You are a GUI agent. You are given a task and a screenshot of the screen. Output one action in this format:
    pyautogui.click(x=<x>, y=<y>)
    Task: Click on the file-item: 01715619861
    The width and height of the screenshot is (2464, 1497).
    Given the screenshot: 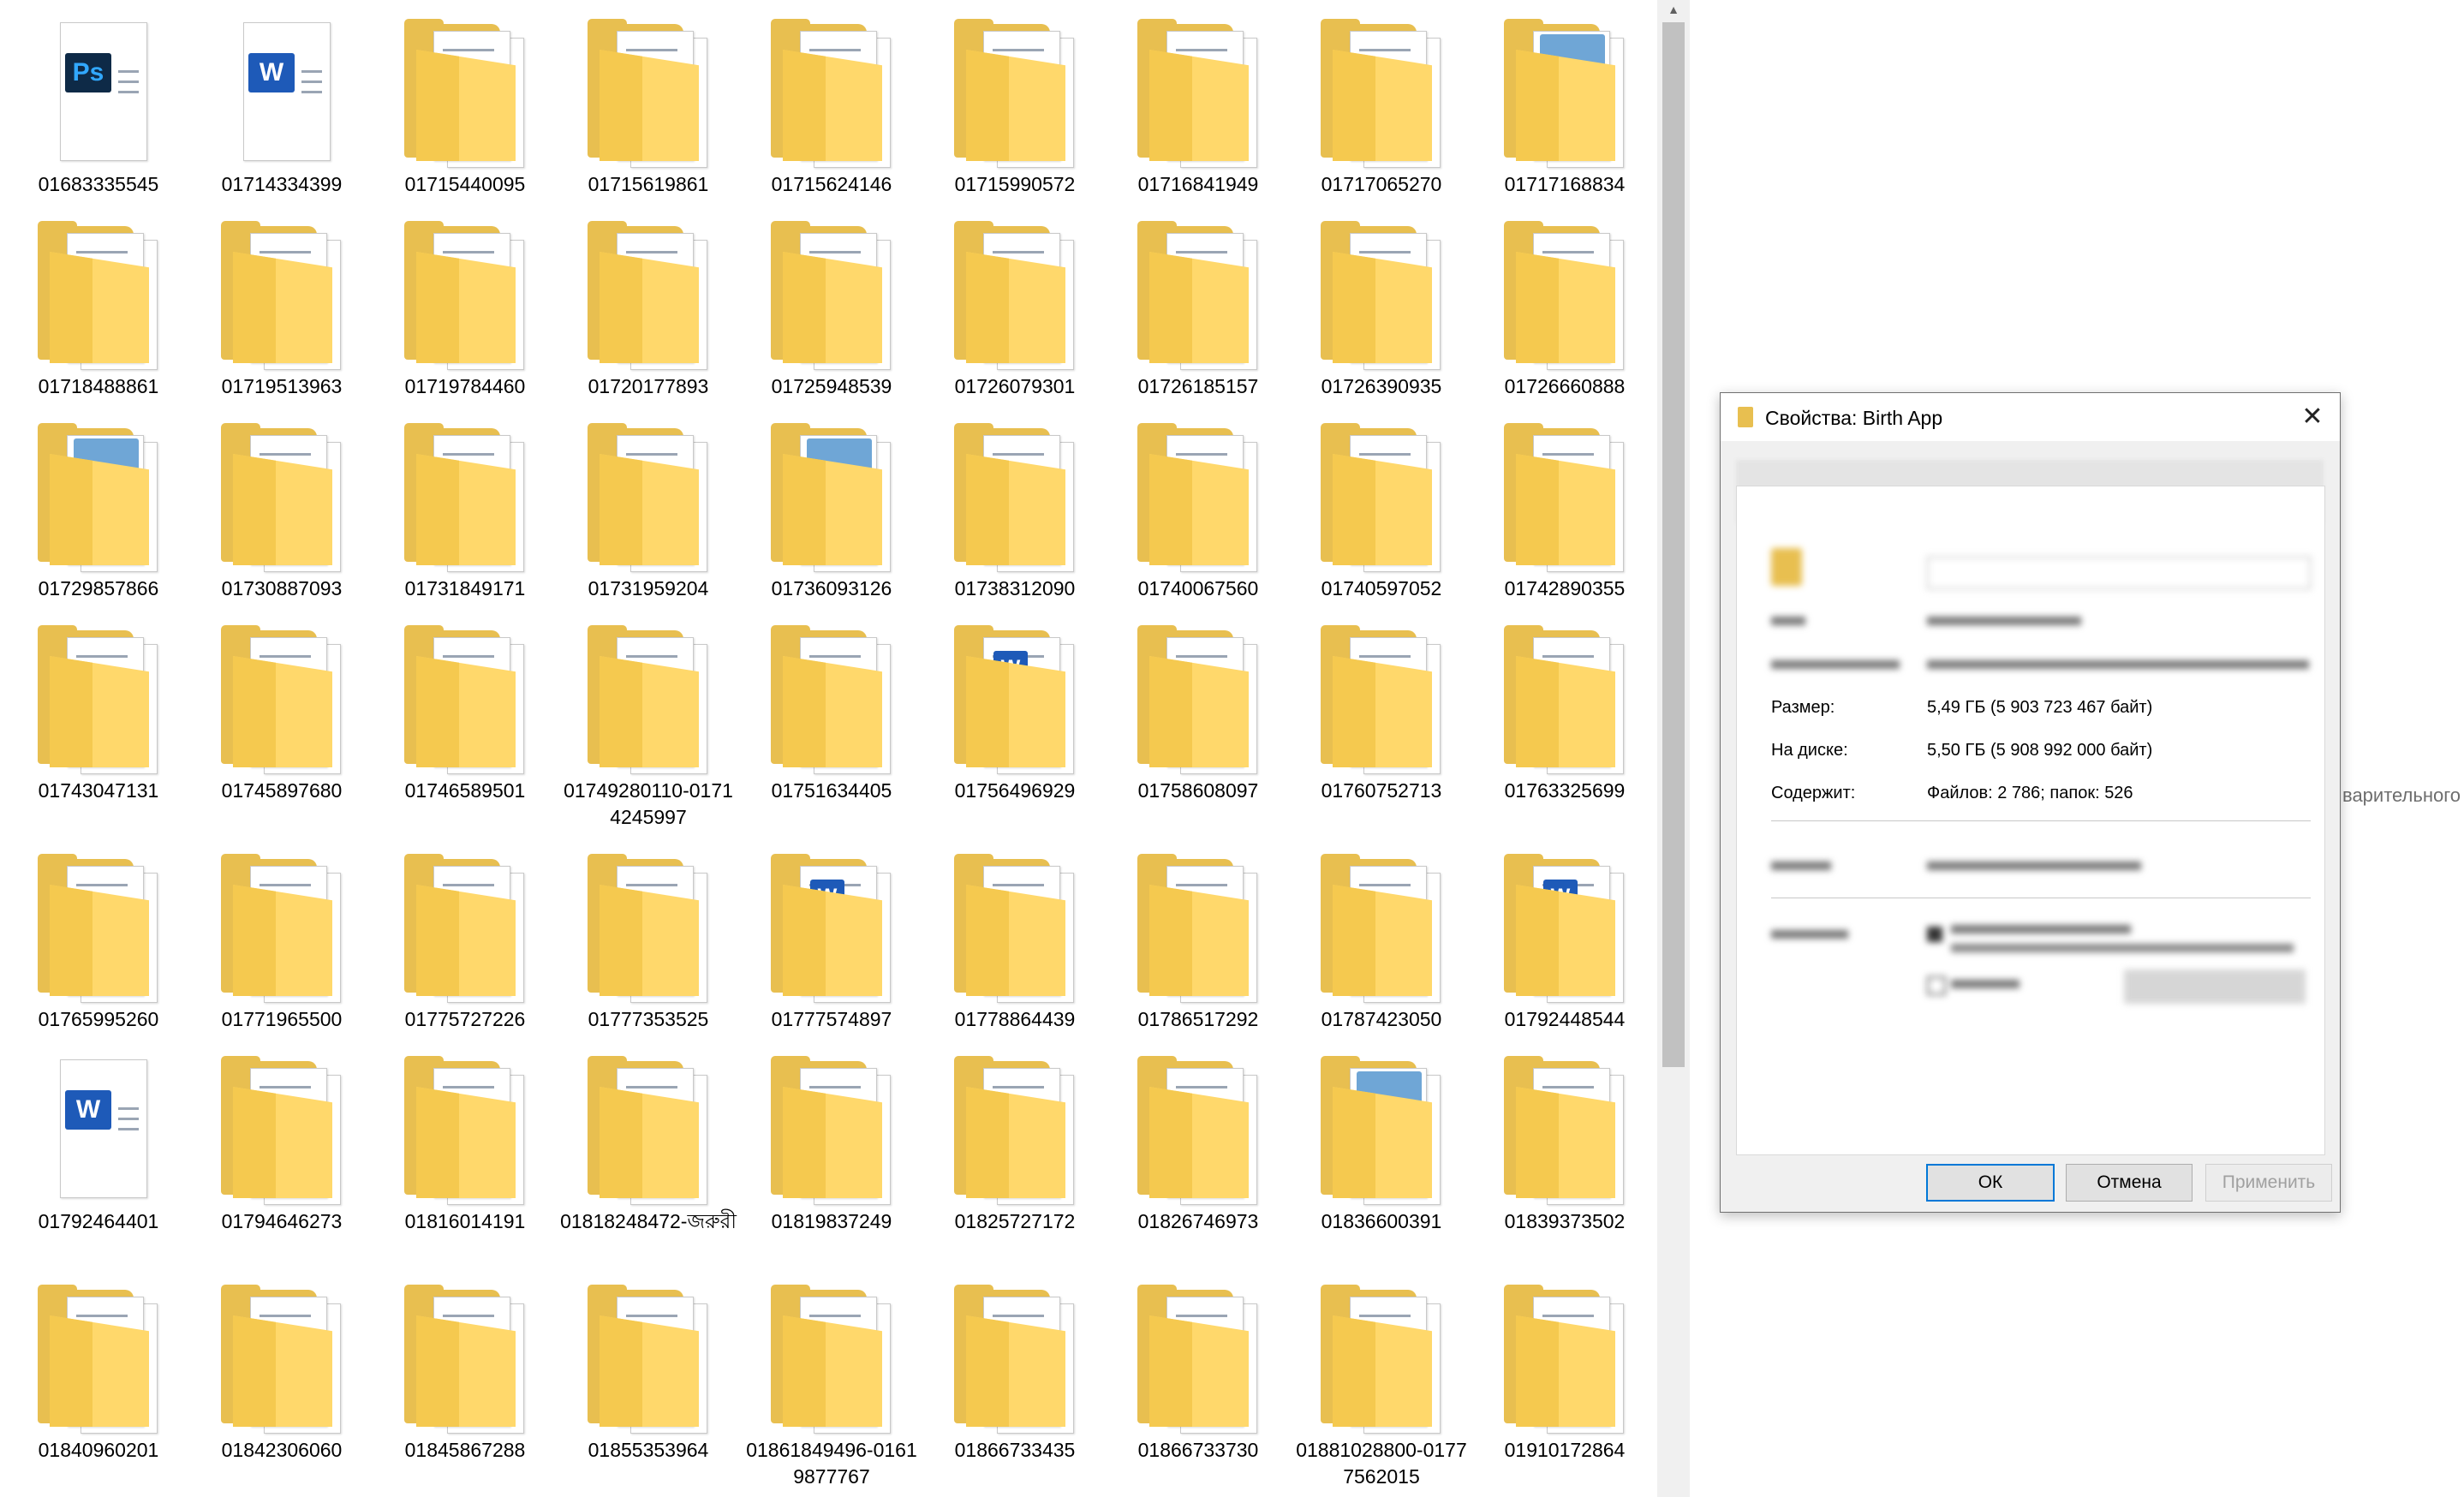 What is the action you would take?
    pyautogui.click(x=648, y=99)
    